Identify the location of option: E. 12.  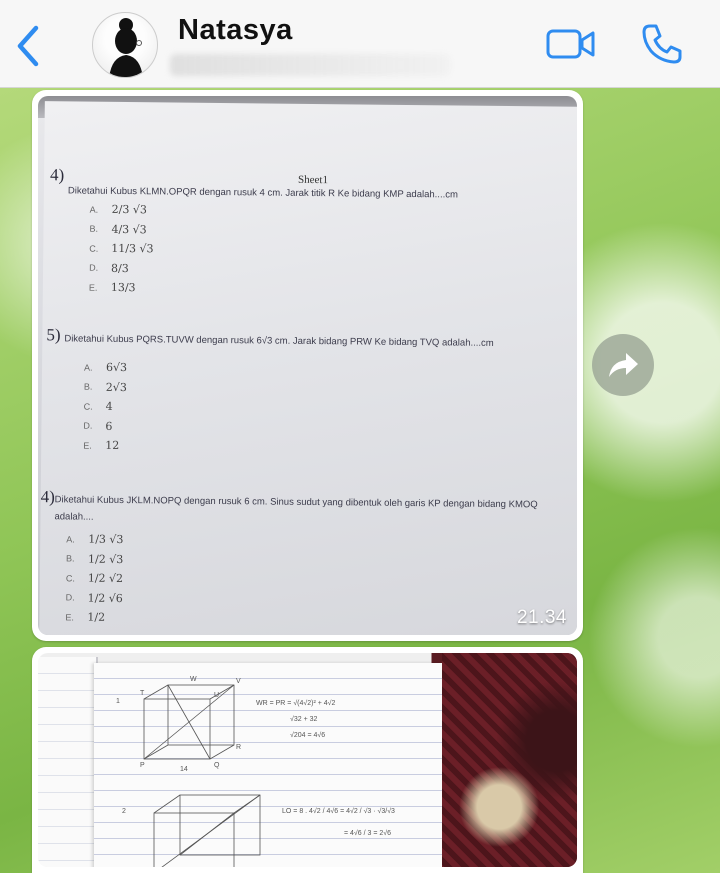
(101, 446).